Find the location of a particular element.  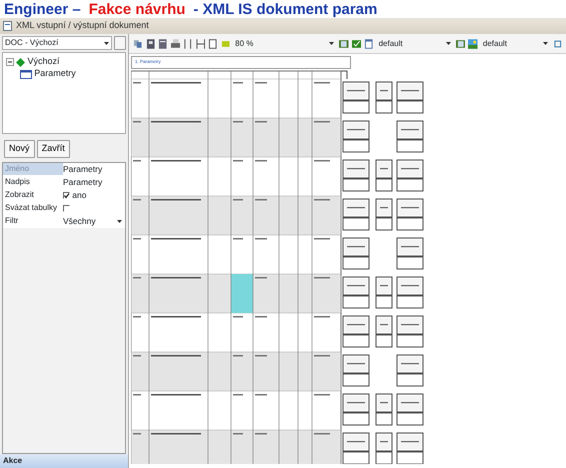

property-name: Nadpis is located at coordinates (33, 182).